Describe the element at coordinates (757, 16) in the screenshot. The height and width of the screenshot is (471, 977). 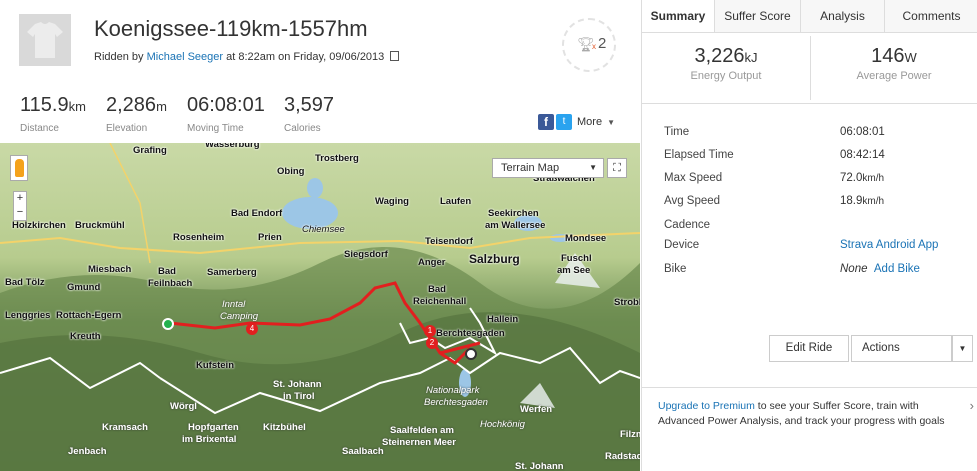
I see `tab-suffer-score: Suffer Score` at that location.